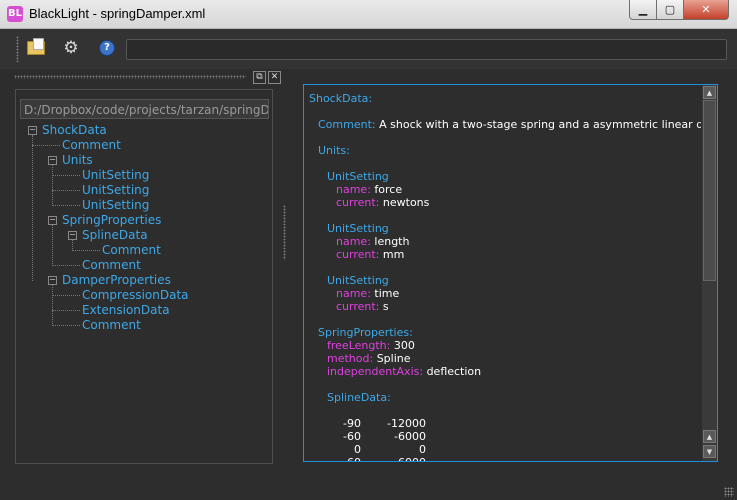 This screenshot has height=500, width=737. Describe the element at coordinates (426, 49) in the screenshot. I see `toolbar-path-field` at that location.